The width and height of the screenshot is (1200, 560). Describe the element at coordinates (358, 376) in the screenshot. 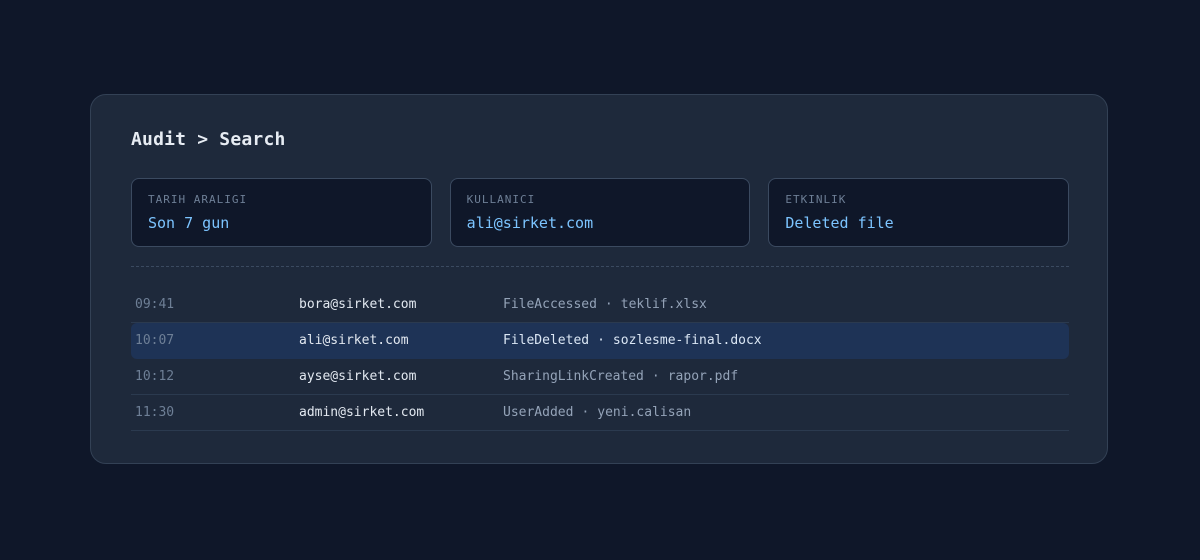

I see `row-user: ayse@sirket.com` at that location.